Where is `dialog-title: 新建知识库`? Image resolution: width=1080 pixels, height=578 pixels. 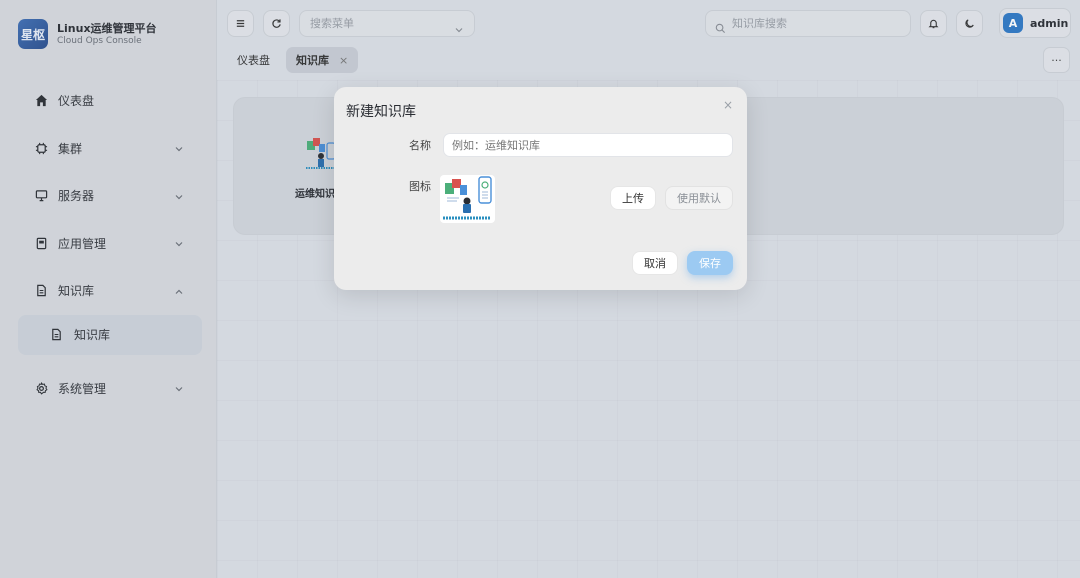 dialog-title: 新建知识库 is located at coordinates (381, 112).